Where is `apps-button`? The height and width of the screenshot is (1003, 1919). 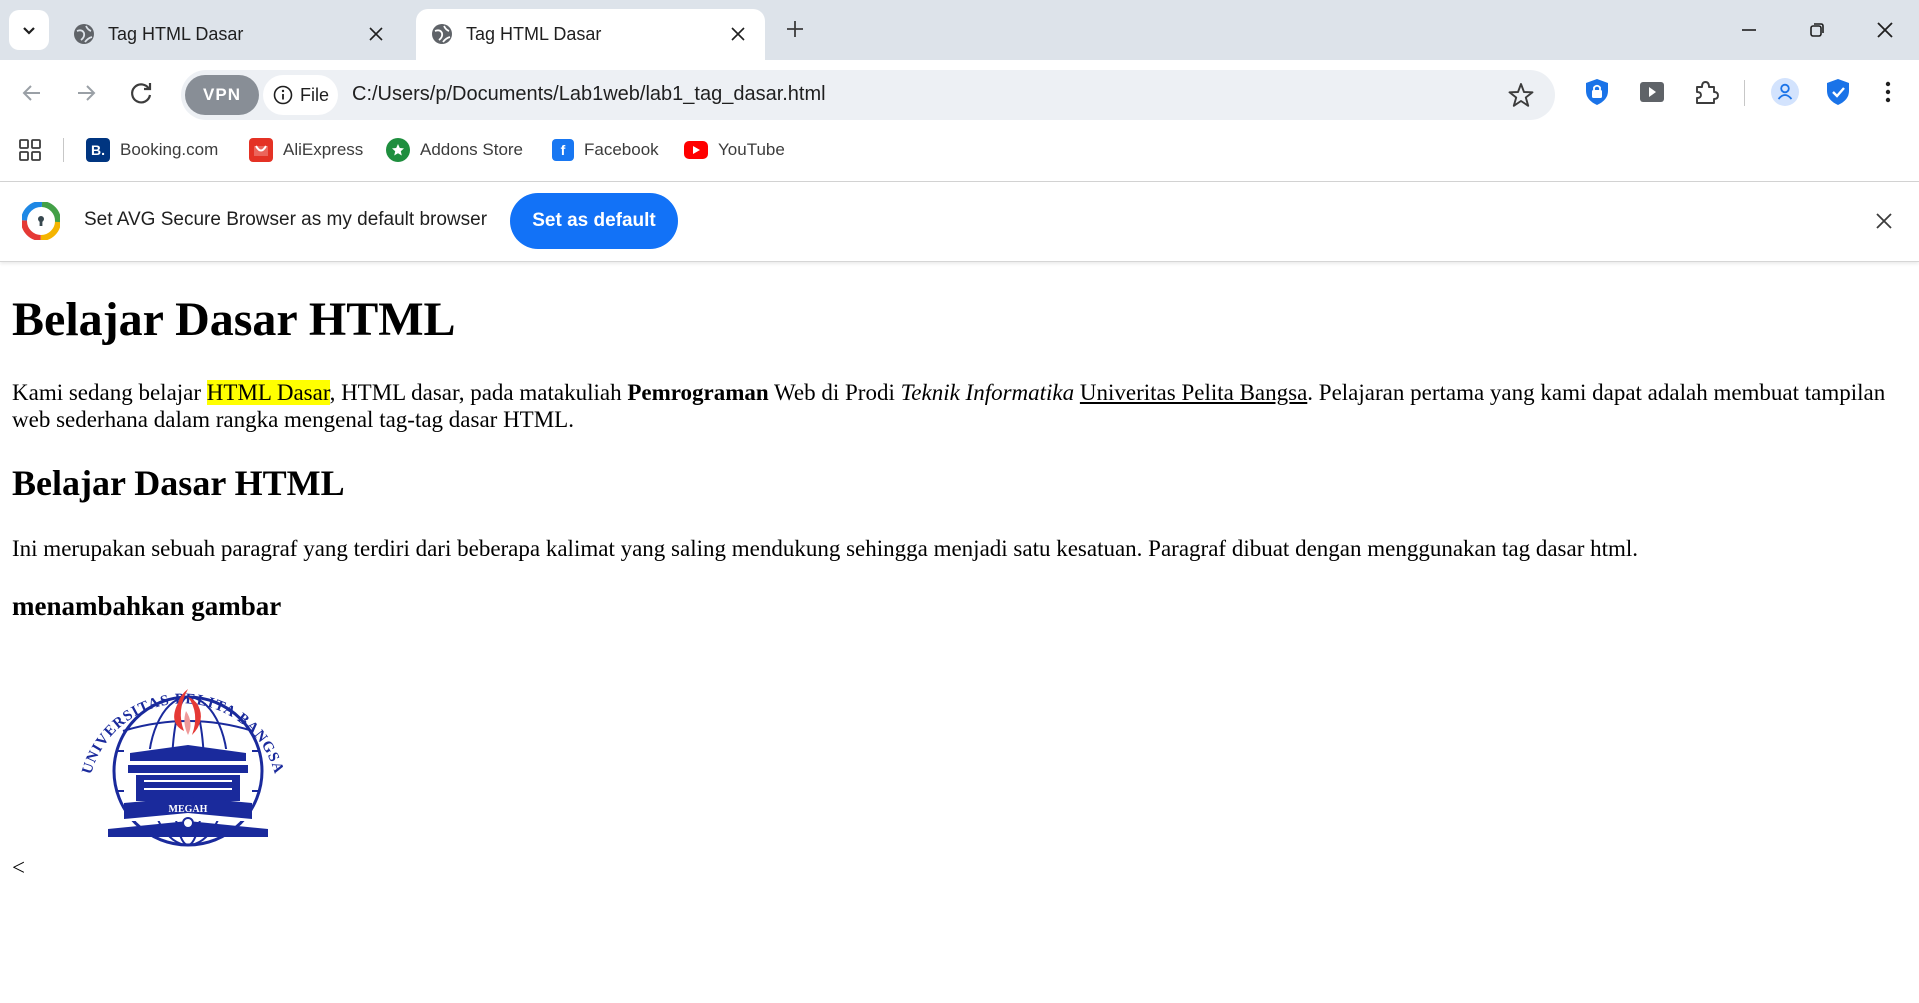 apps-button is located at coordinates (30, 150).